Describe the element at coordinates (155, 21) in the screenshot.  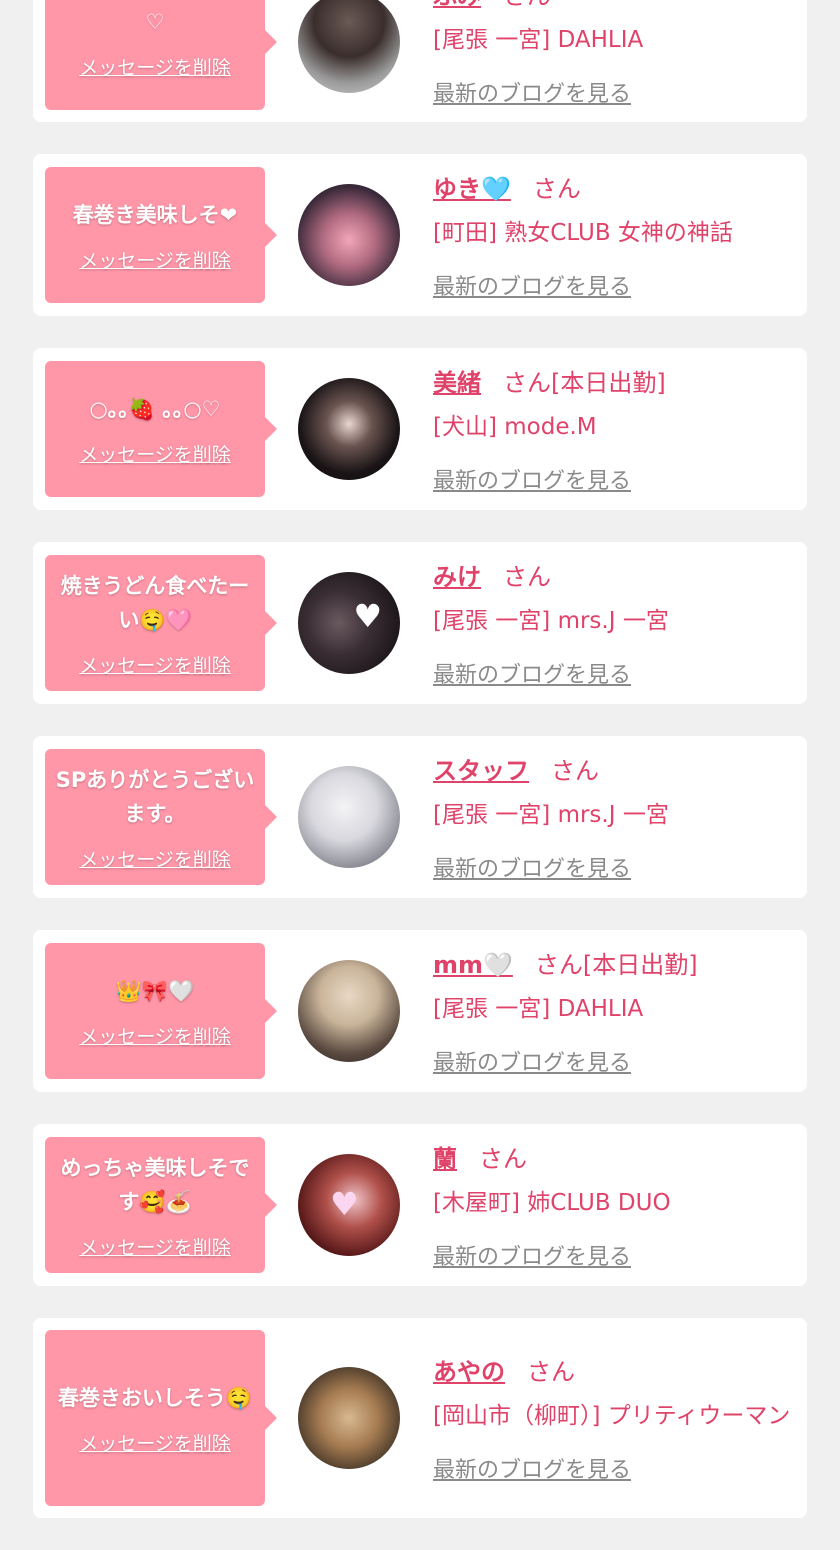
I see `message-text: ♡` at that location.